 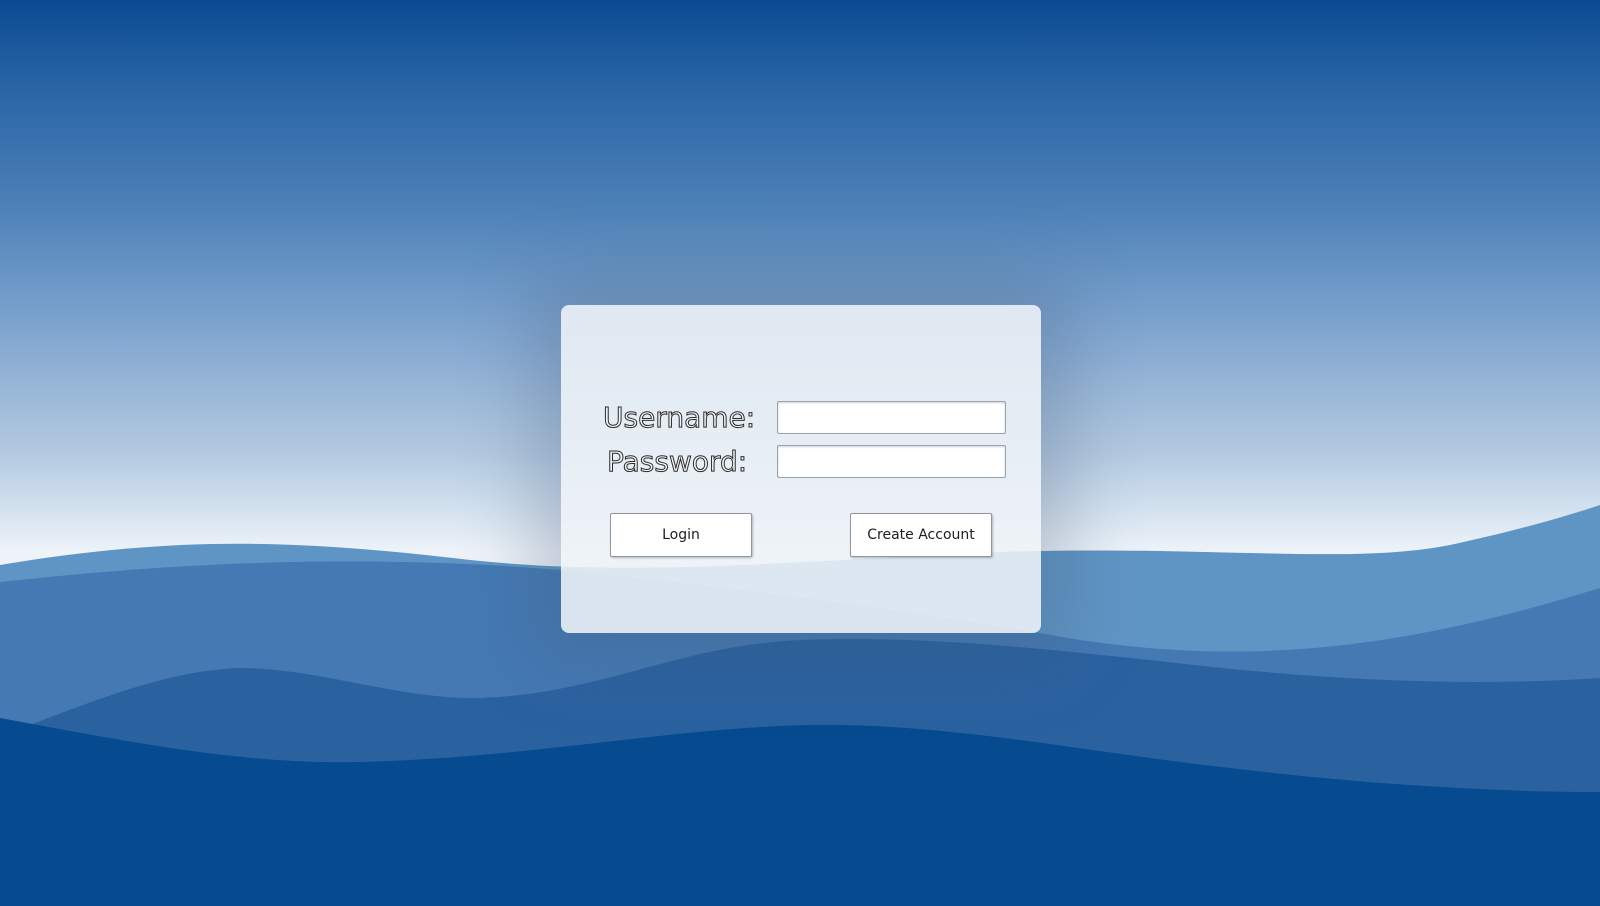 I want to click on username-input, so click(x=891, y=417).